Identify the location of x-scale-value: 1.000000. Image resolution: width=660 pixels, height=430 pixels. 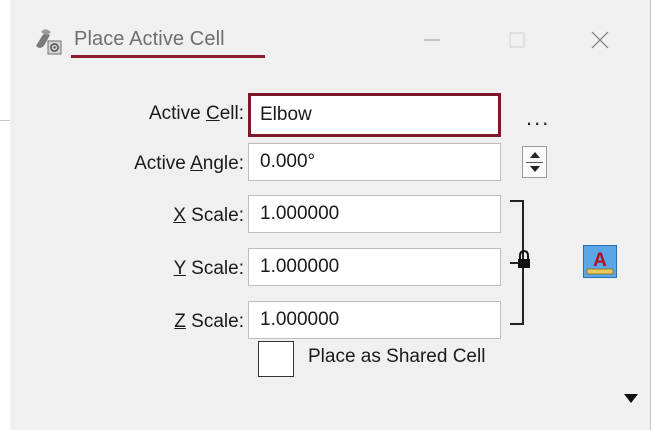
(300, 213).